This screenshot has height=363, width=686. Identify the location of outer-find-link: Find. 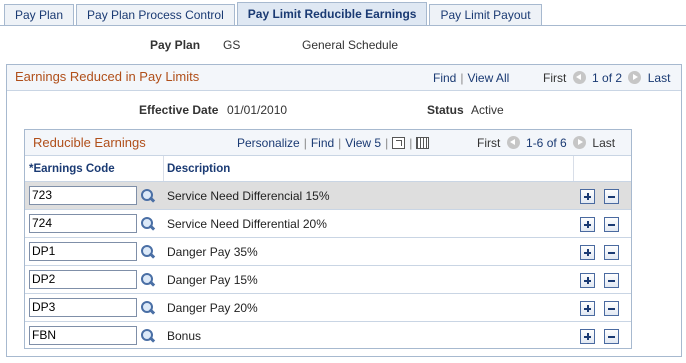
(444, 78).